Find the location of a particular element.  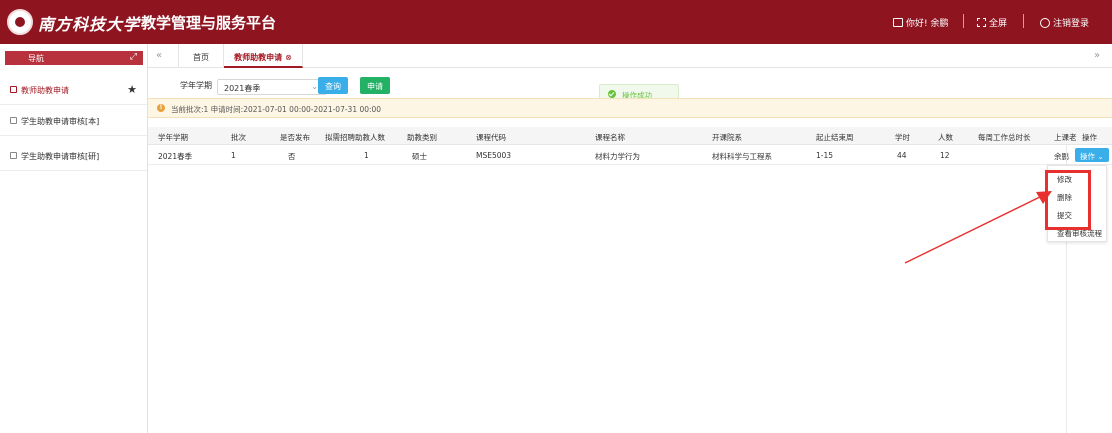

cell-weeks: 1-15 is located at coordinates (825, 155).